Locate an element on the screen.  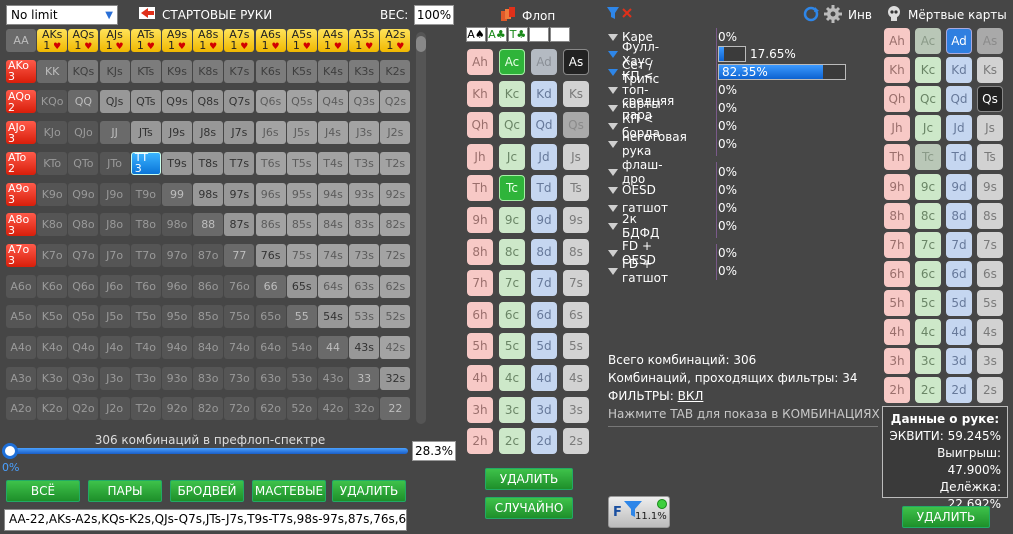
hand-cell-QJo: QJo is located at coordinates (83, 133).